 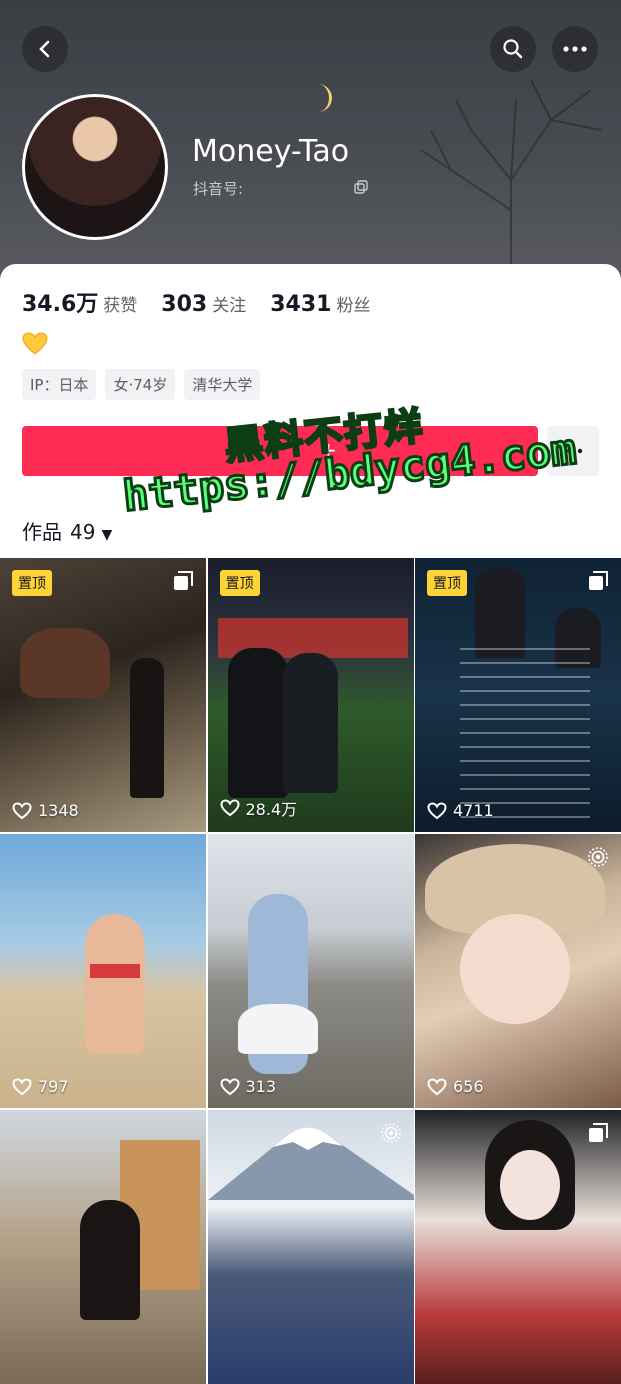 I want to click on profile-tags: IP：日本 女·74岁 清华大学, so click(x=141, y=384).